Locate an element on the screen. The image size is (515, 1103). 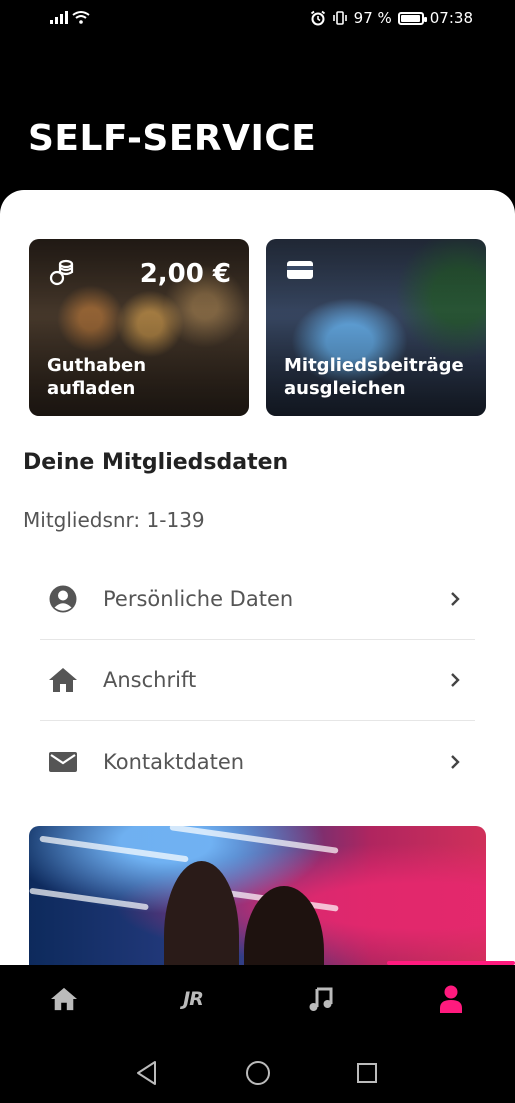
menu-item-contact-data: Kontaktdaten is located at coordinates (257, 761).